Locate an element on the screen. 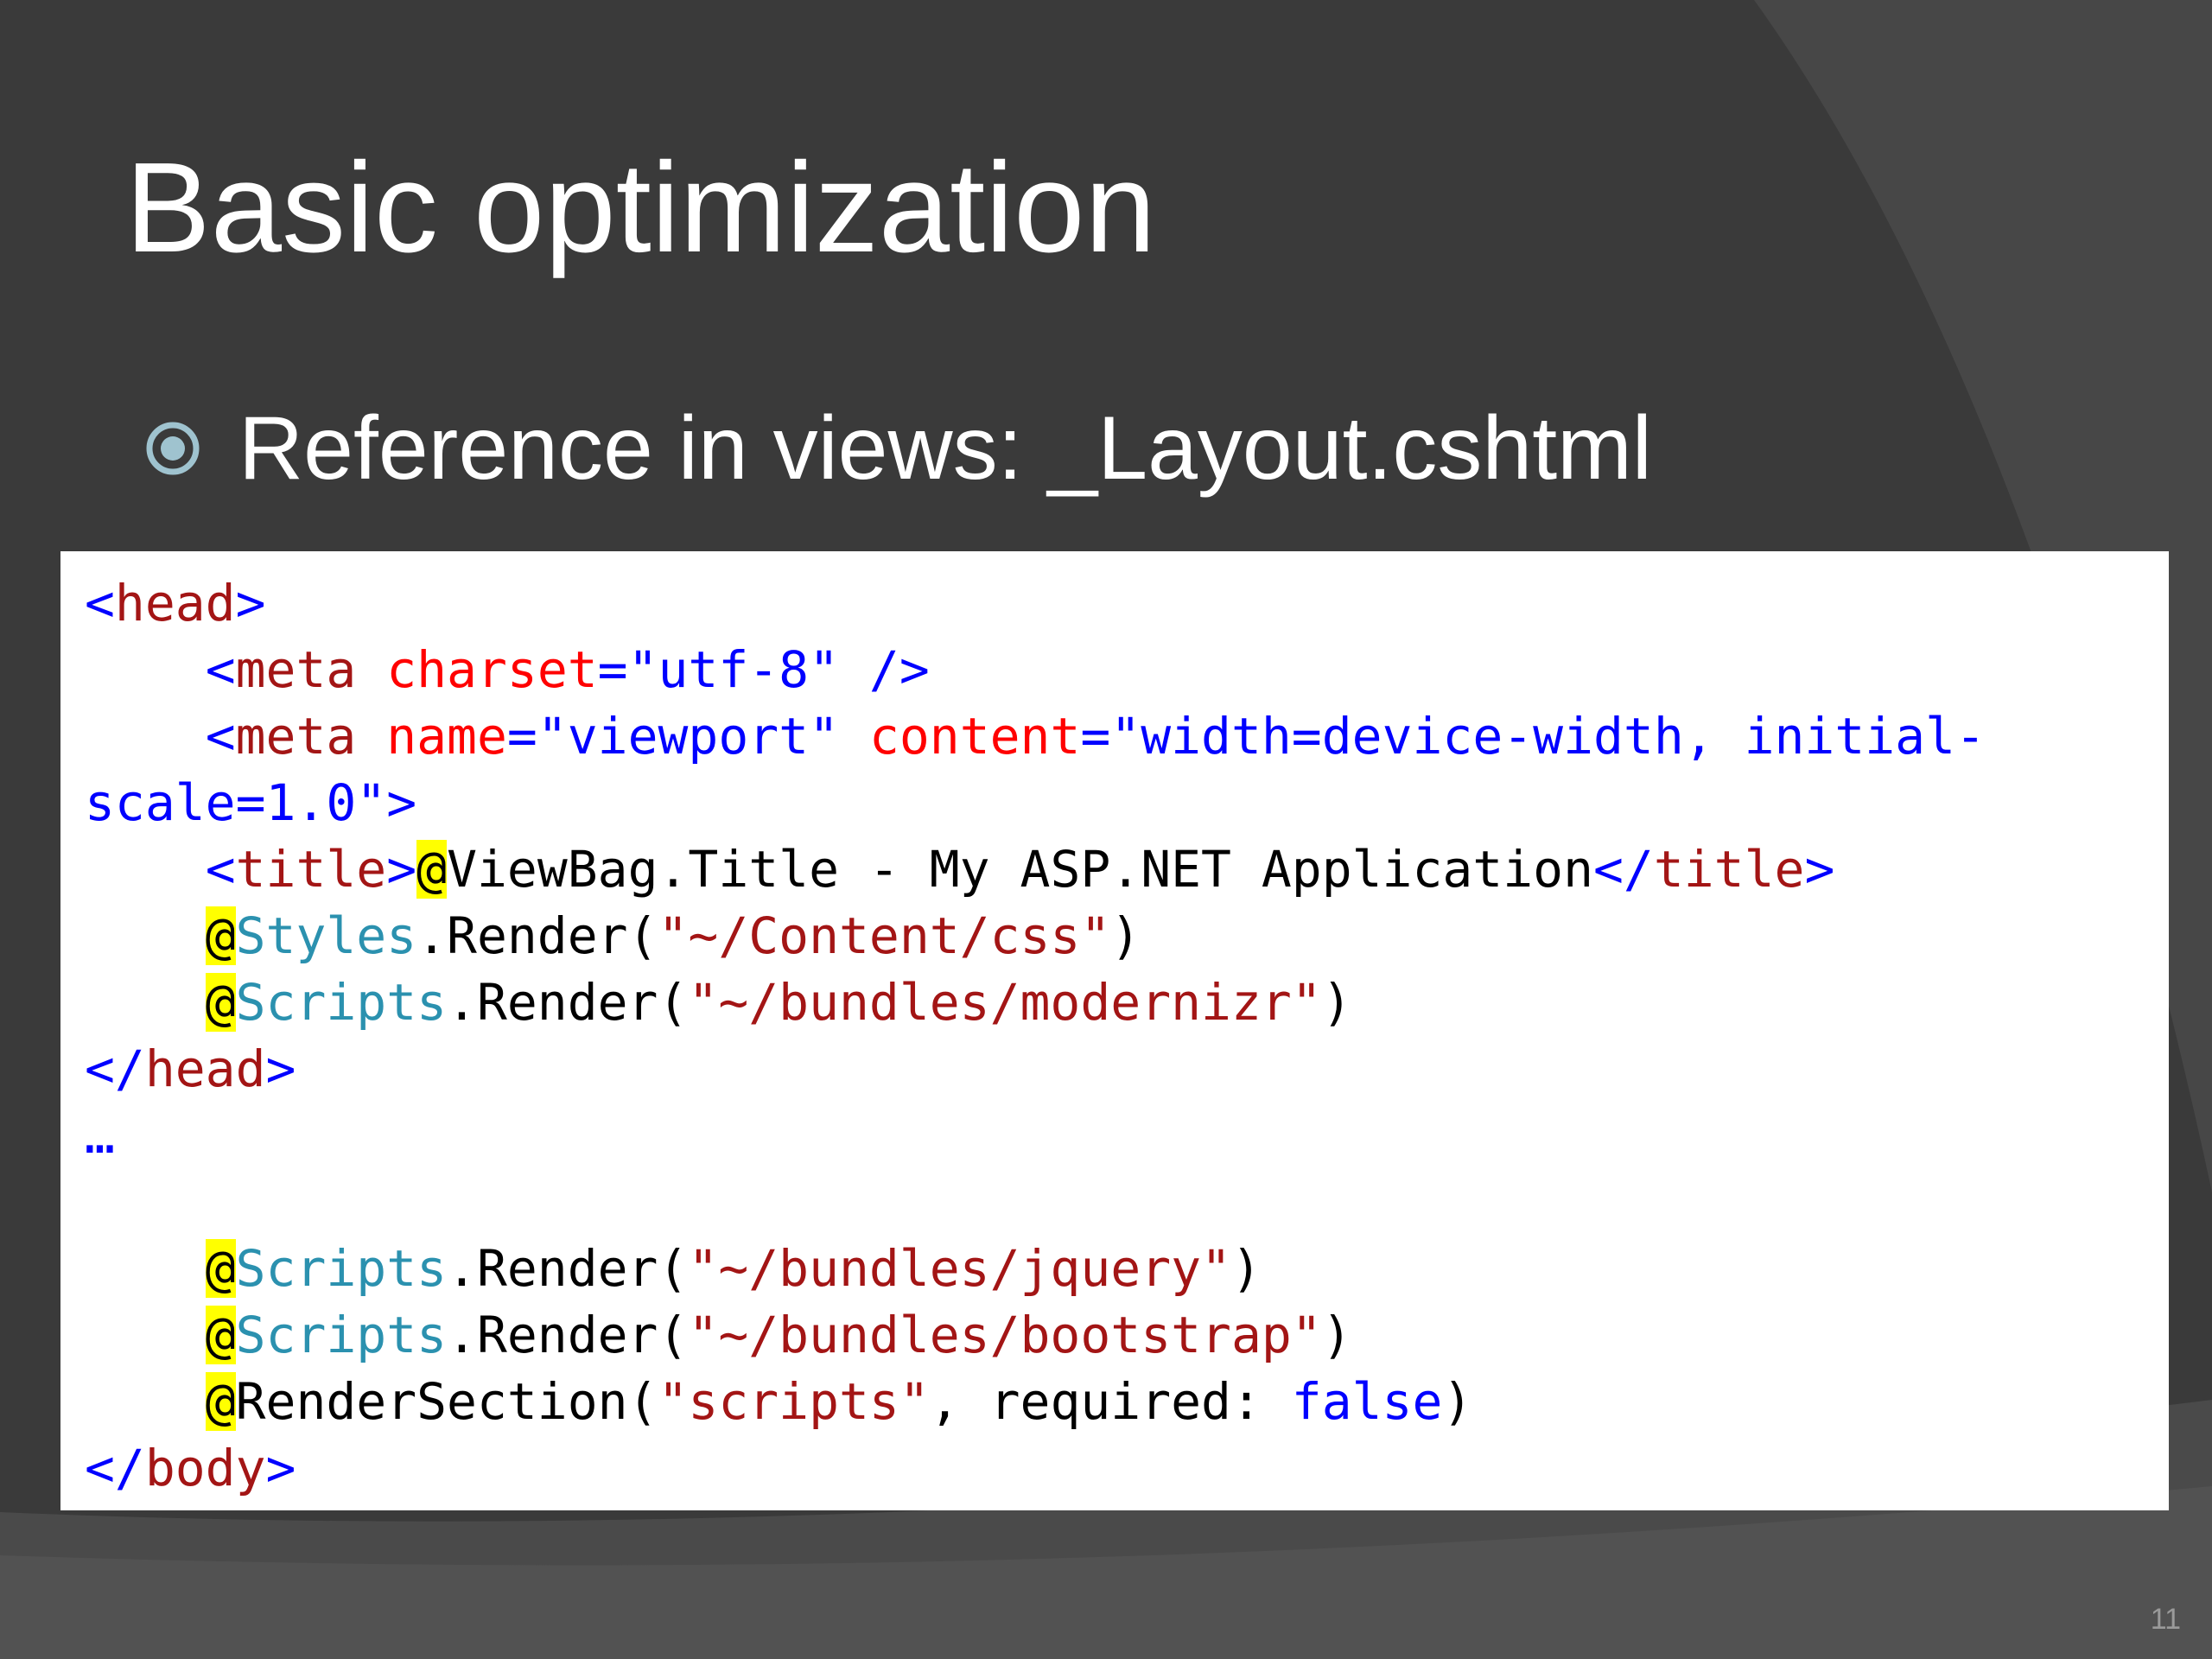  code-token: "~/bundles/modernizr" is located at coordinates (1005, 1002).